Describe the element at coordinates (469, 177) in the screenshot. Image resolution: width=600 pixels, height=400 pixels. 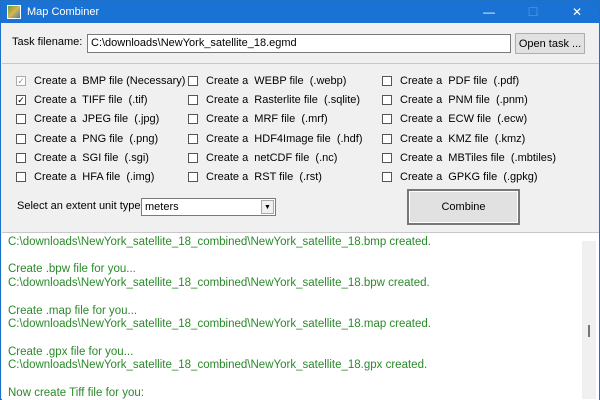
I see `checkbox-label: Create a GPKG file (.gpkg)` at that location.